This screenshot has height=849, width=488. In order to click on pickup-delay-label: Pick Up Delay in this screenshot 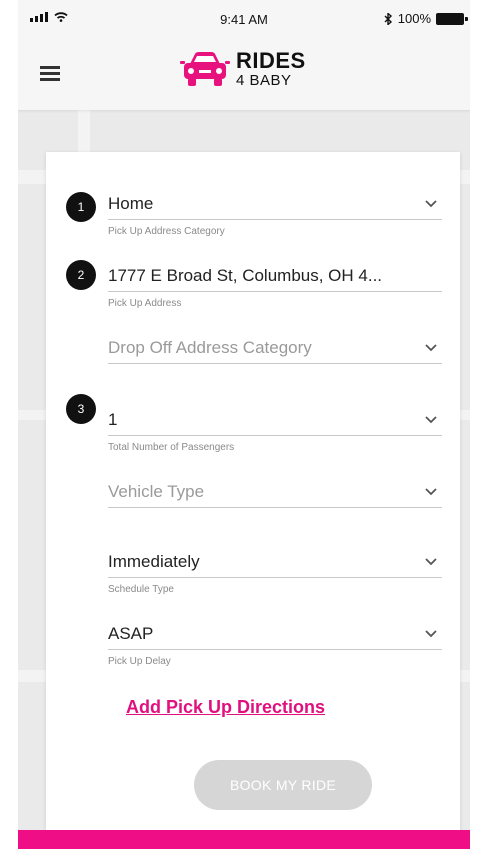, I will do `click(139, 661)`.